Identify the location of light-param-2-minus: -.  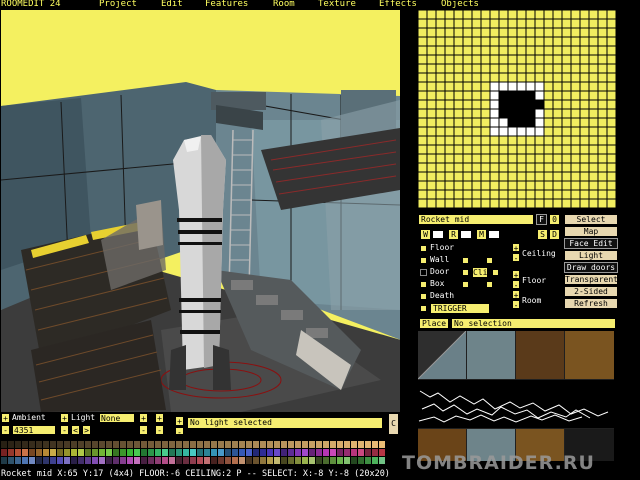
(159, 430).